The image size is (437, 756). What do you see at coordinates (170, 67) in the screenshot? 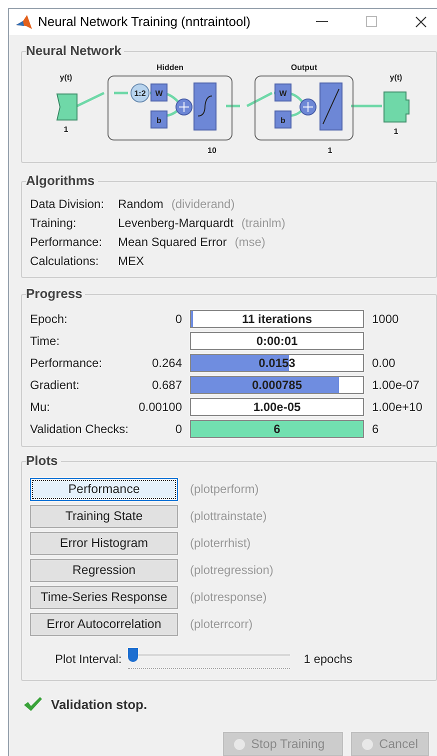
I see `layer-title: Hidden` at bounding box center [170, 67].